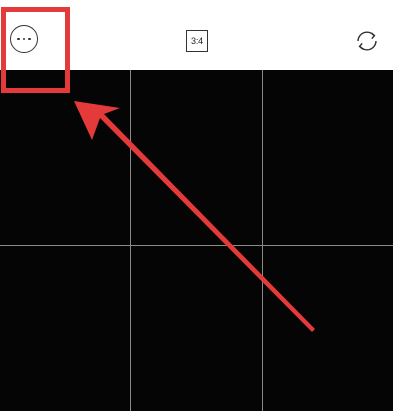 The height and width of the screenshot is (411, 393). I want to click on highlight-box, so click(35, 50).